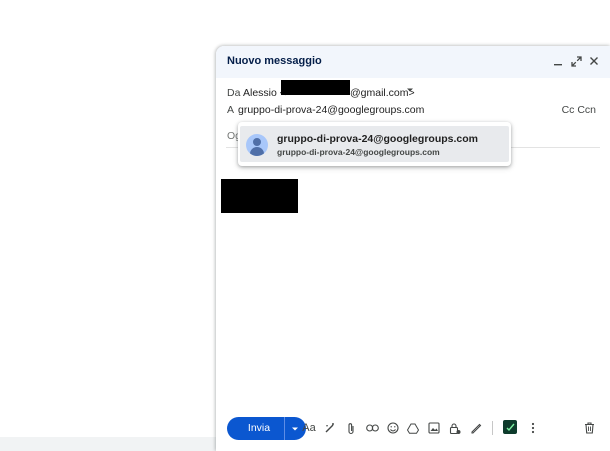  Describe the element at coordinates (331, 110) in the screenshot. I see `to-input: gruppo-di-prova-24@googlegroups.com` at that location.